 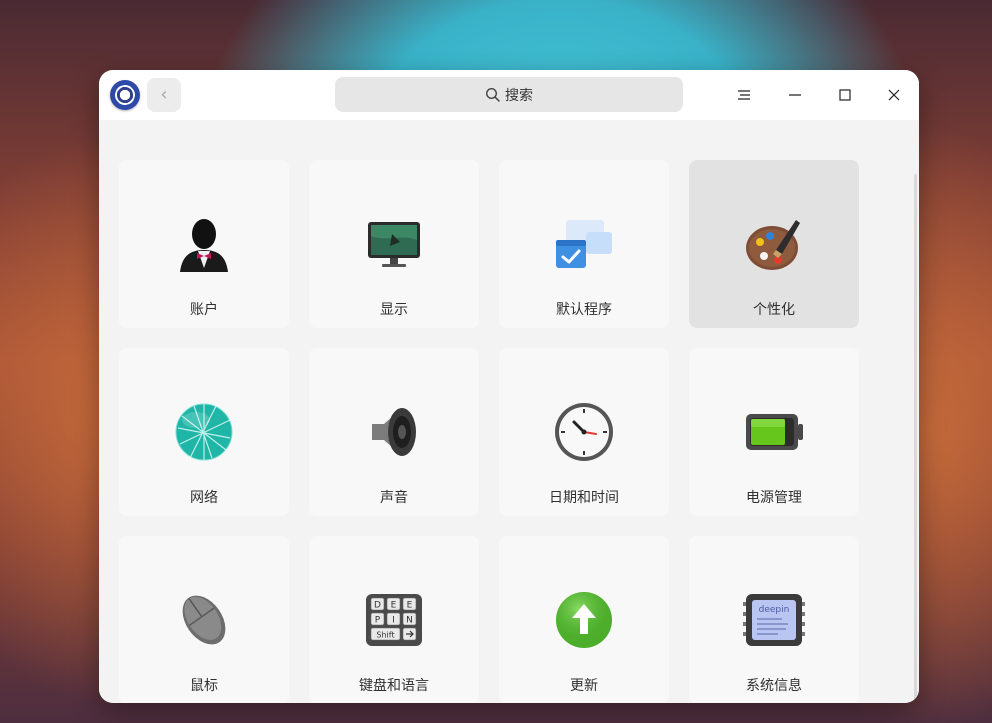 I want to click on module-label: 电源管理, so click(x=774, y=498).